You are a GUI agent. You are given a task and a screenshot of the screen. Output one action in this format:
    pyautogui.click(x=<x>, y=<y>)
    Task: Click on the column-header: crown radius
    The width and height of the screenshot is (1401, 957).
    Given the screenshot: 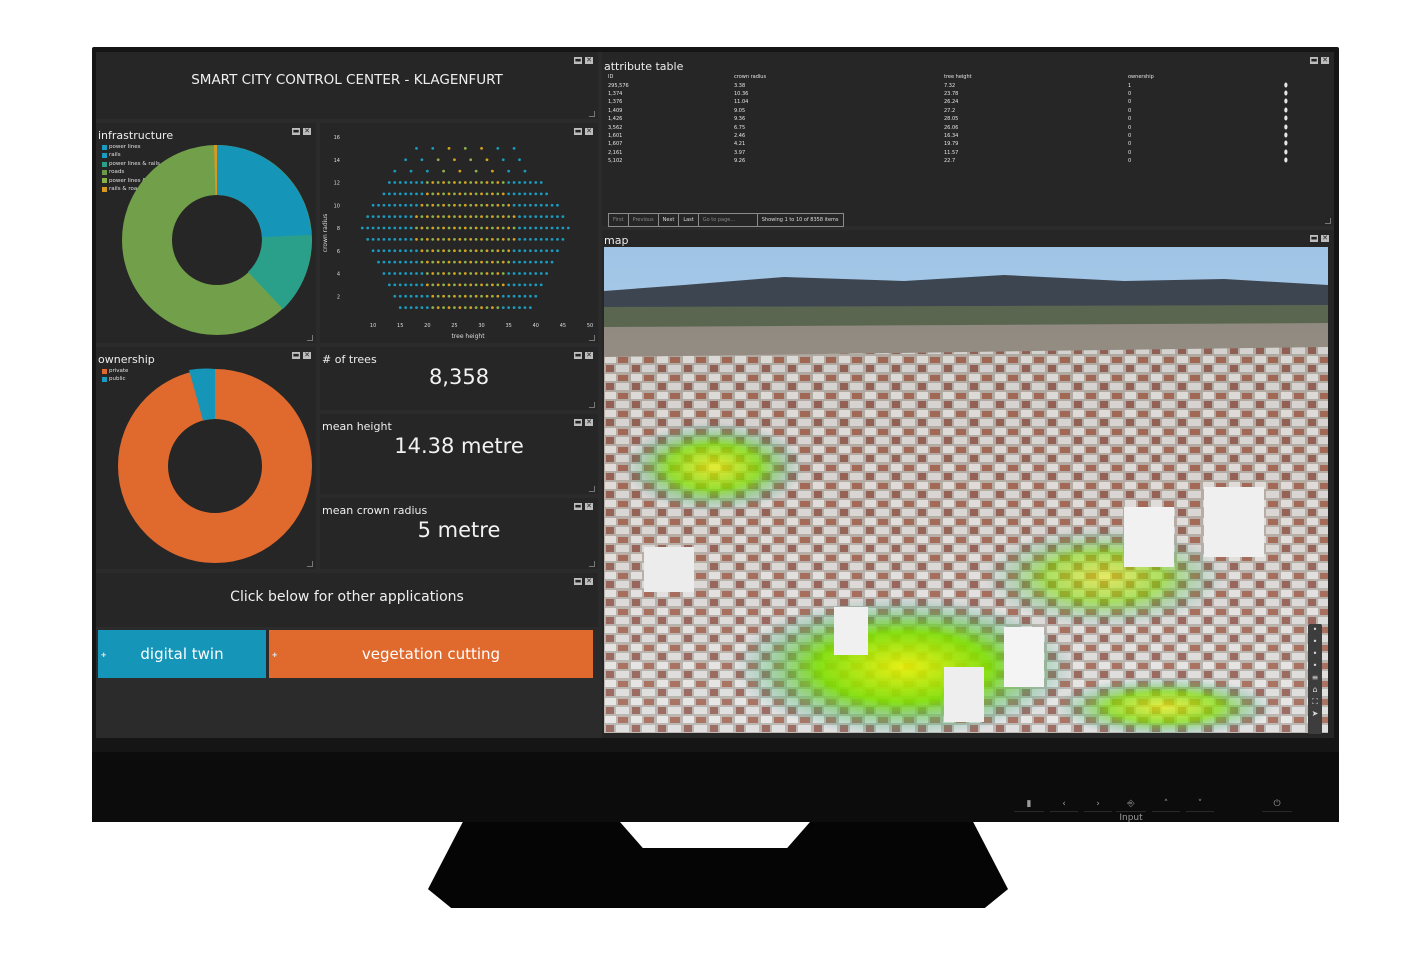 What is the action you would take?
    pyautogui.click(x=837, y=77)
    